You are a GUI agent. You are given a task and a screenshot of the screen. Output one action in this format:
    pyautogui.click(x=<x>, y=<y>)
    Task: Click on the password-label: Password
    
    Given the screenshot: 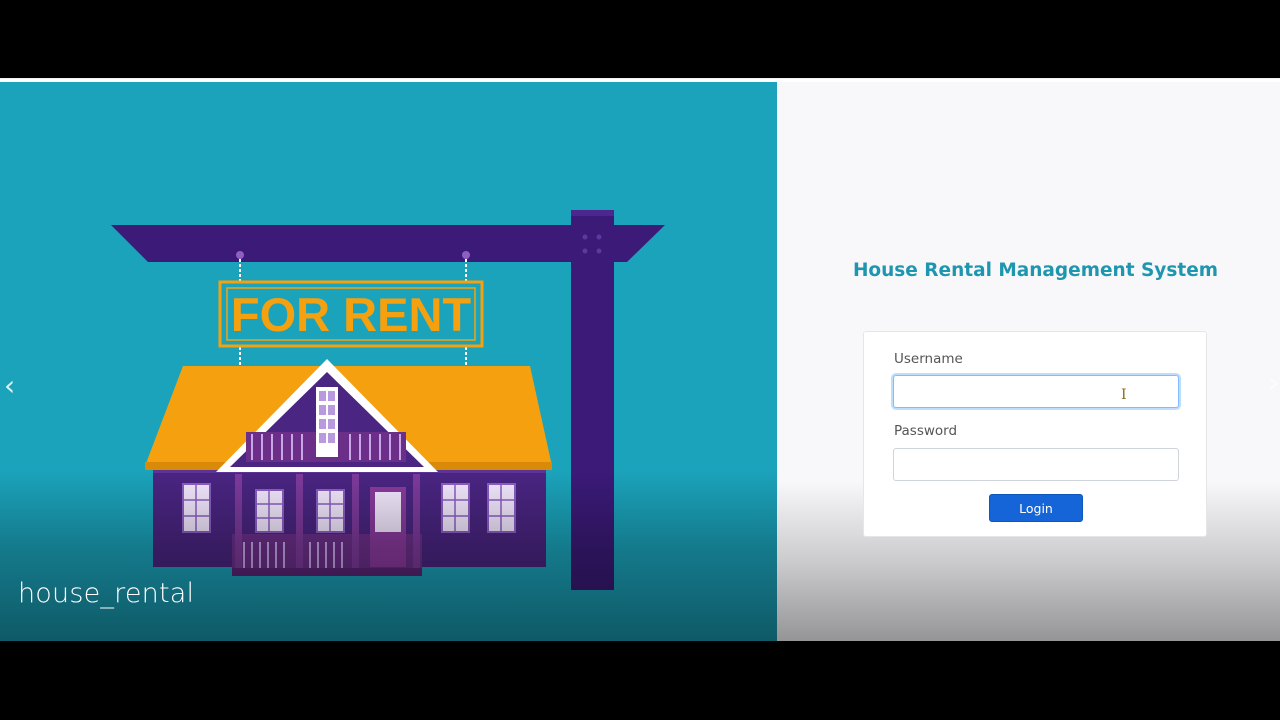 What is the action you would take?
    pyautogui.click(x=926, y=431)
    